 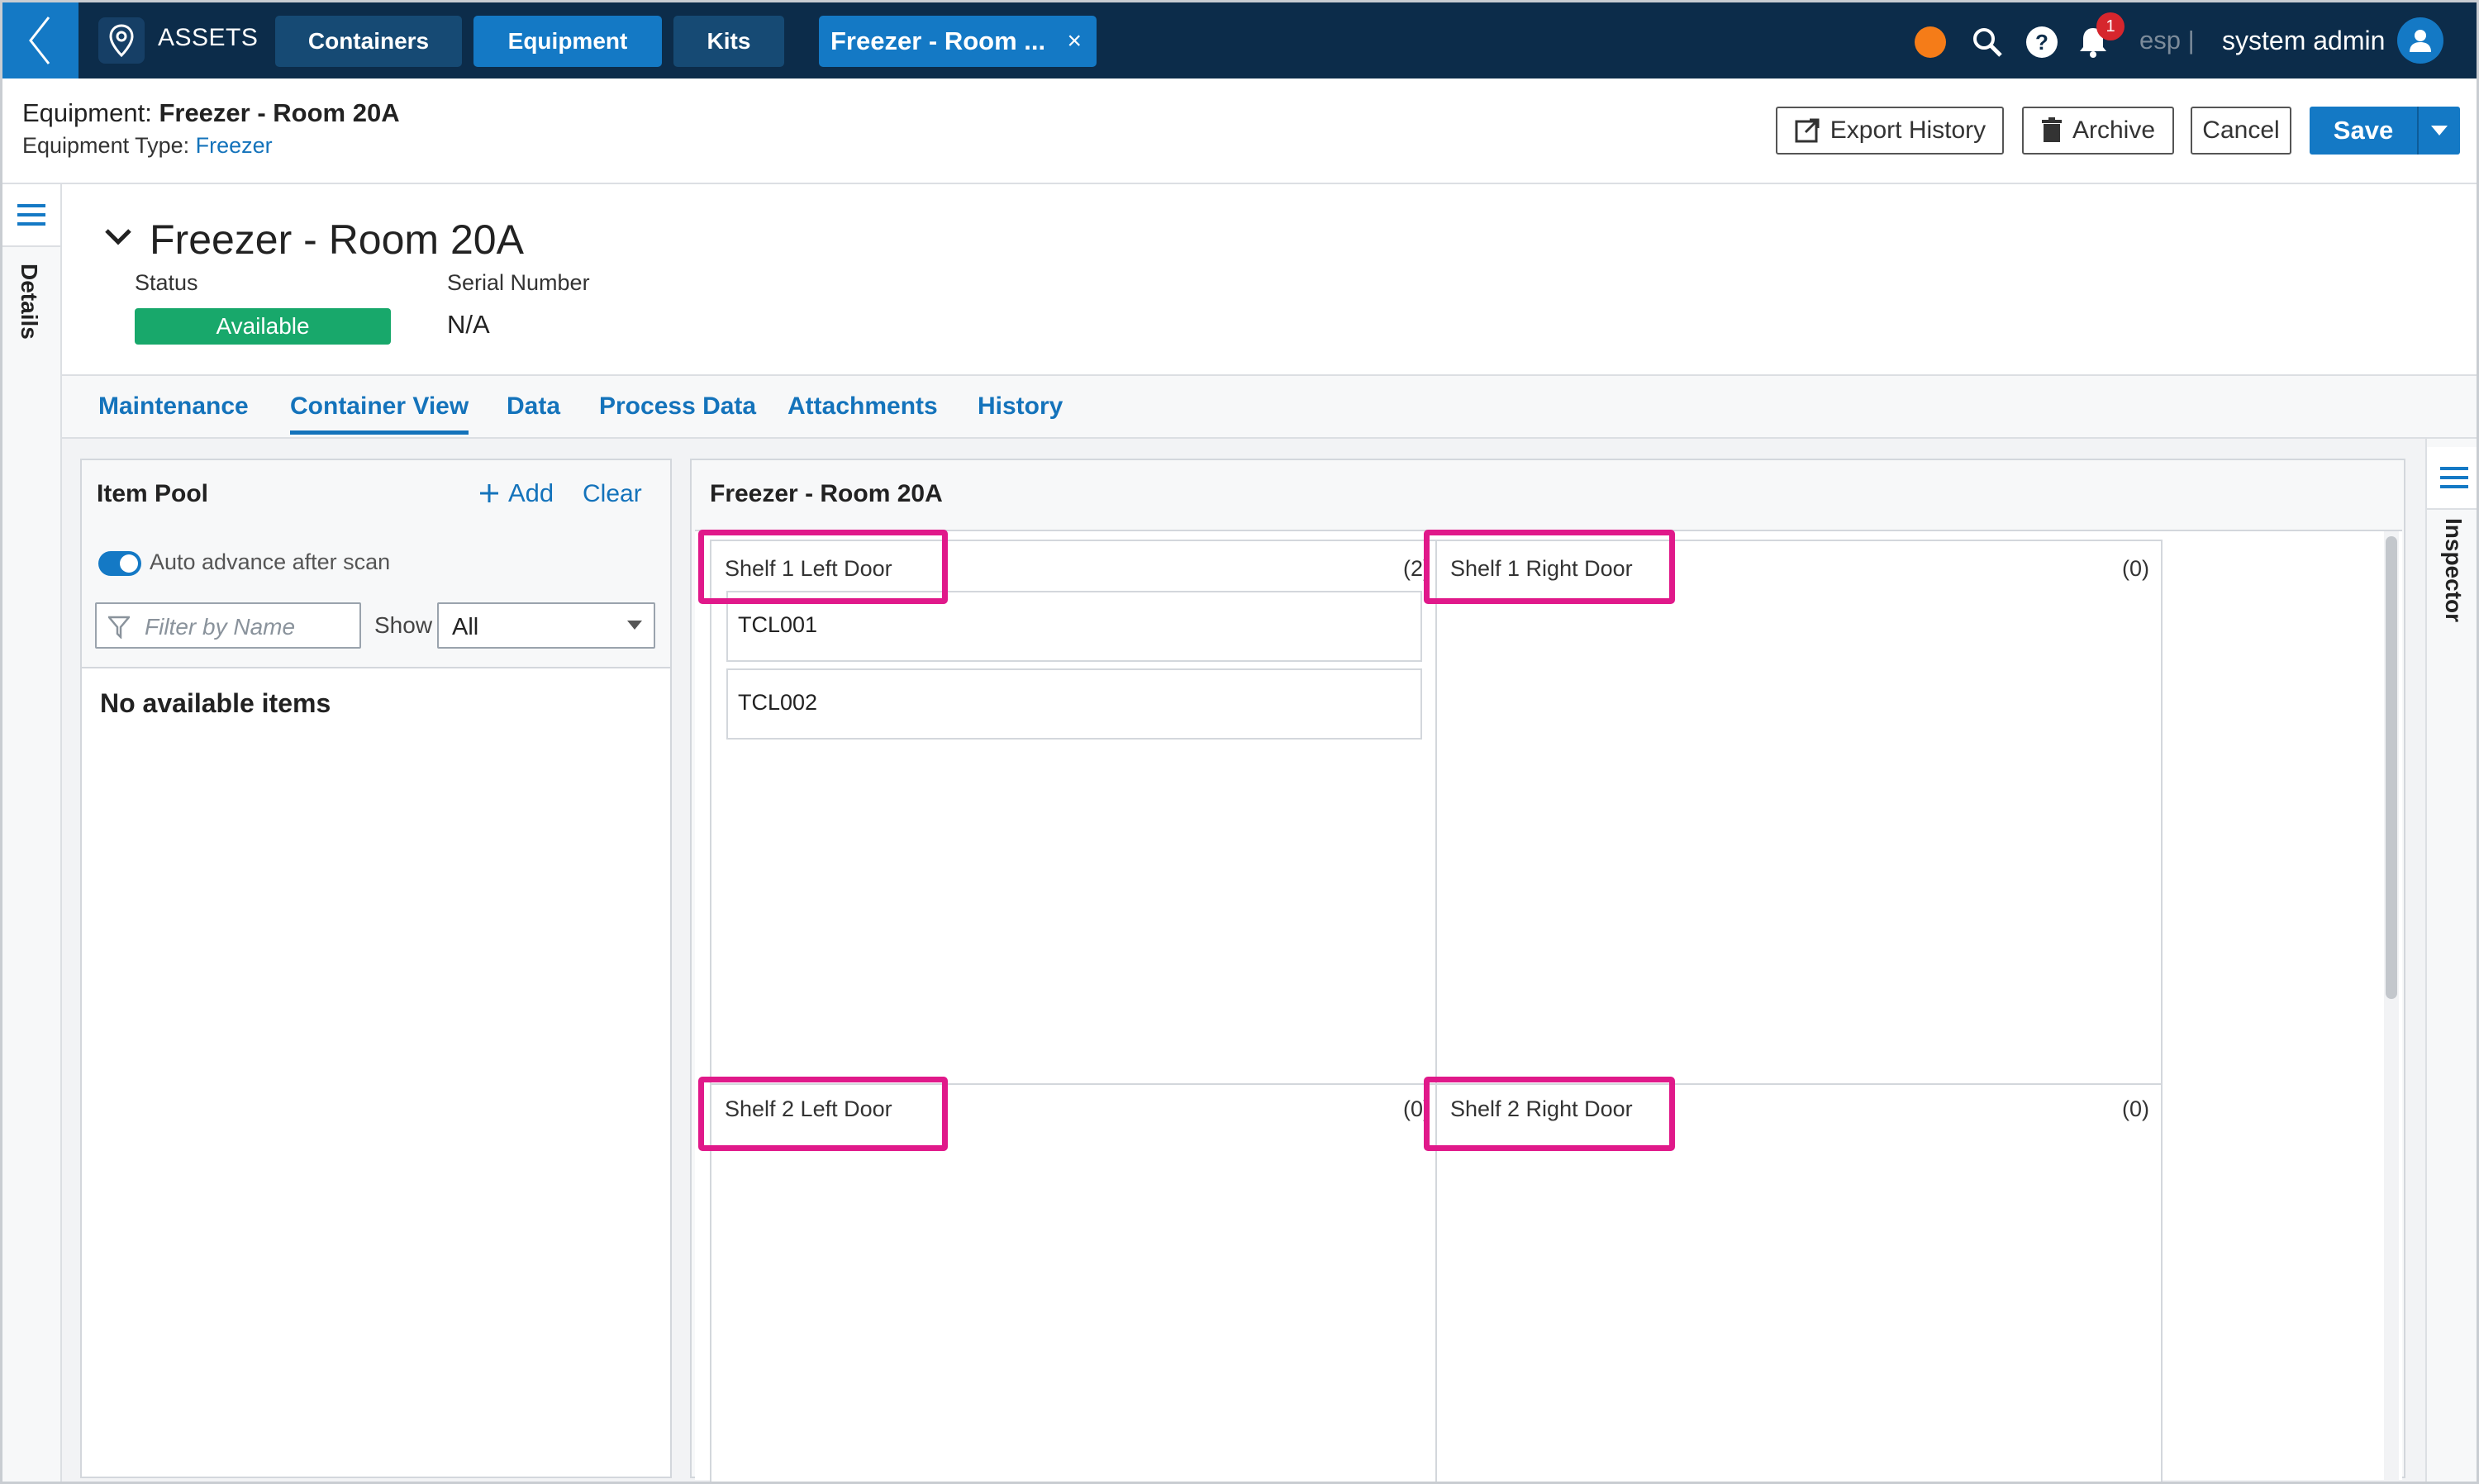 I want to click on inspector-side-rail: Inspector, so click(x=2451, y=960).